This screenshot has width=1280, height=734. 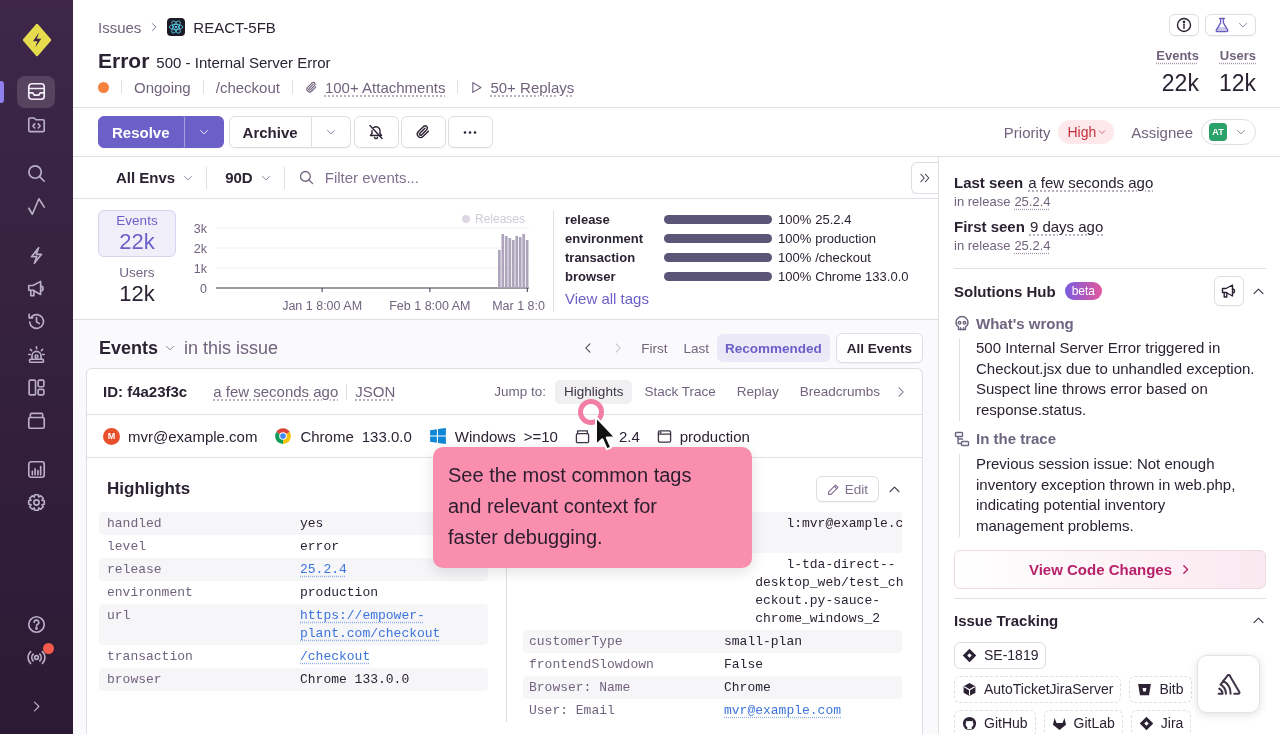 I want to click on highlight-key: level, so click(x=203, y=546).